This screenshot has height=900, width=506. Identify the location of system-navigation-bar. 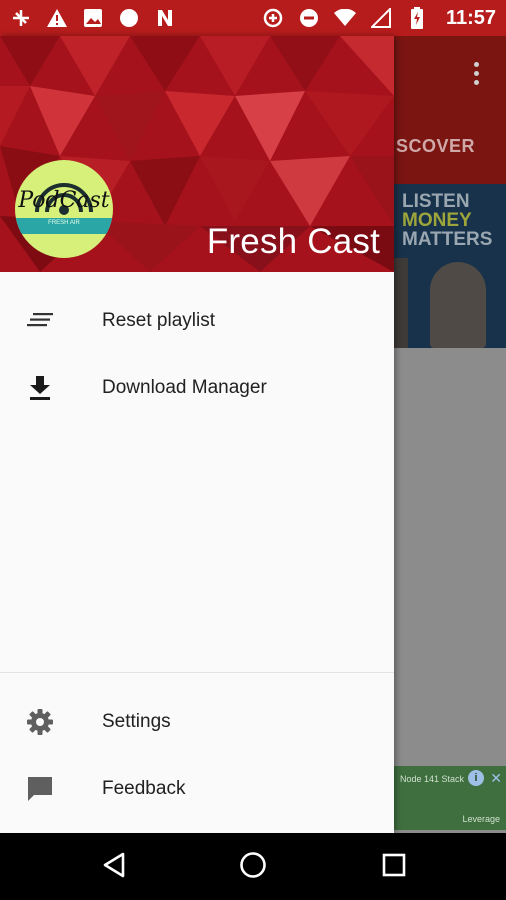
(253, 866).